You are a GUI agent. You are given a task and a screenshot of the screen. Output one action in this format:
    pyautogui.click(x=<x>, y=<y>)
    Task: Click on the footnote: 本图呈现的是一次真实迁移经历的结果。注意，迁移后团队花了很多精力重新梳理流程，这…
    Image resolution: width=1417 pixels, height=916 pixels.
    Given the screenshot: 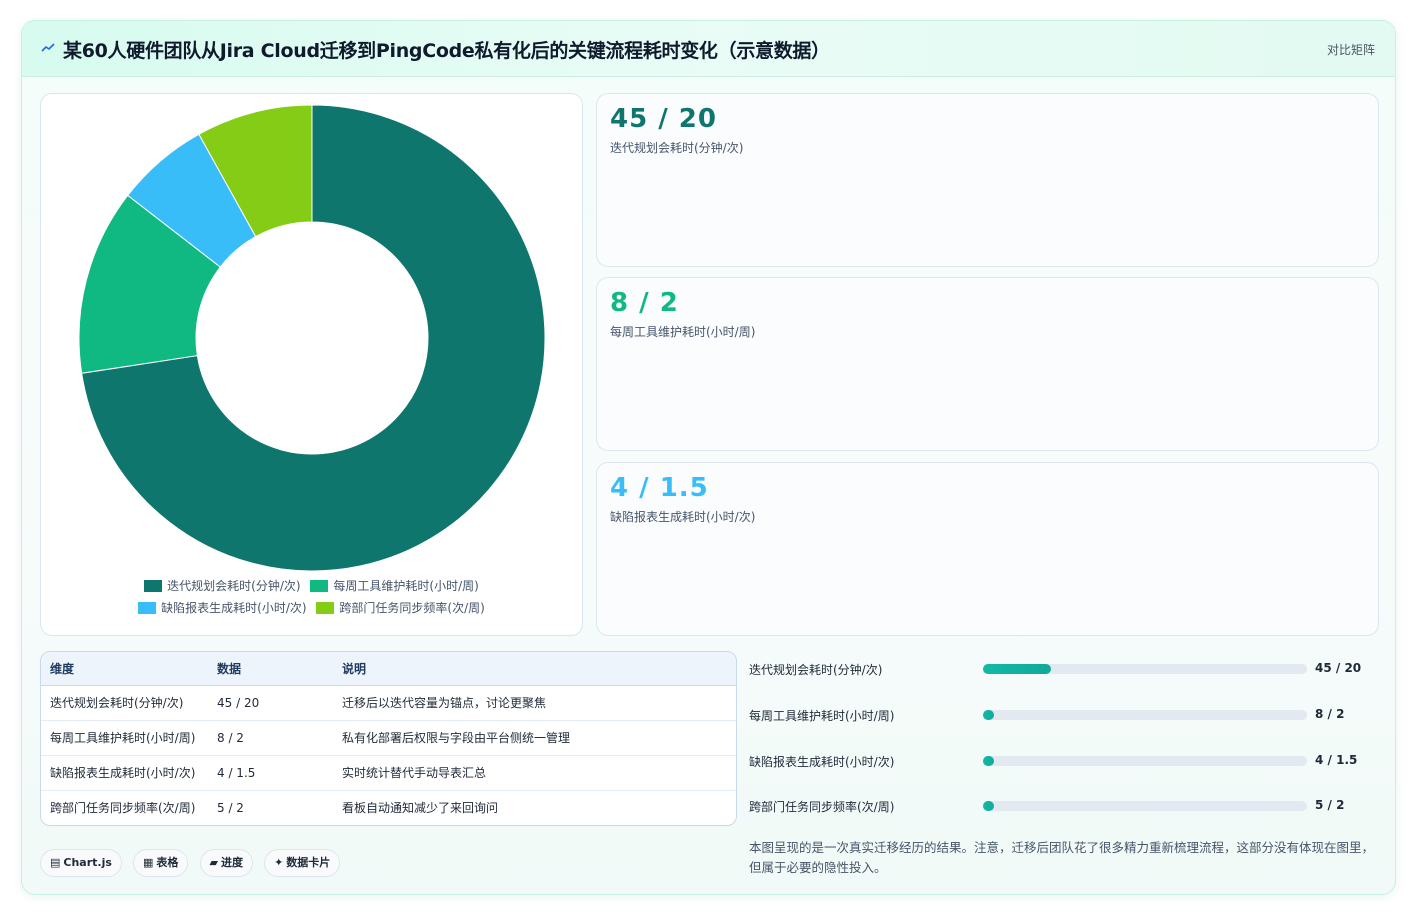 What is the action you would take?
    pyautogui.click(x=1062, y=857)
    